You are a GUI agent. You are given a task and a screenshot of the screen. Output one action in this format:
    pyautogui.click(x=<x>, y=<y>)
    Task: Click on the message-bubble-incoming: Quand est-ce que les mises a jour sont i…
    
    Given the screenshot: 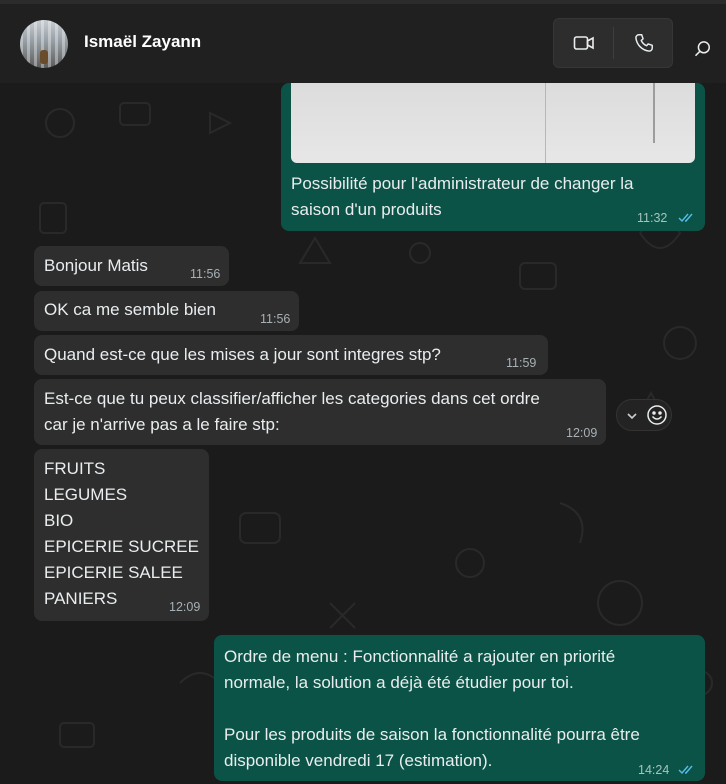 What is the action you would take?
    pyautogui.click(x=291, y=355)
    